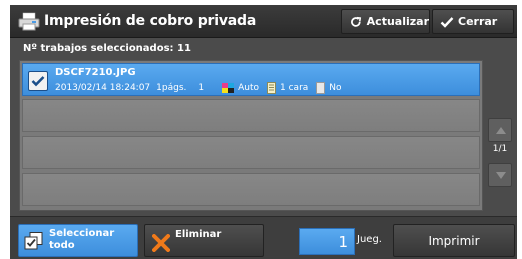  I want to click on refresh-icon, so click(356, 21).